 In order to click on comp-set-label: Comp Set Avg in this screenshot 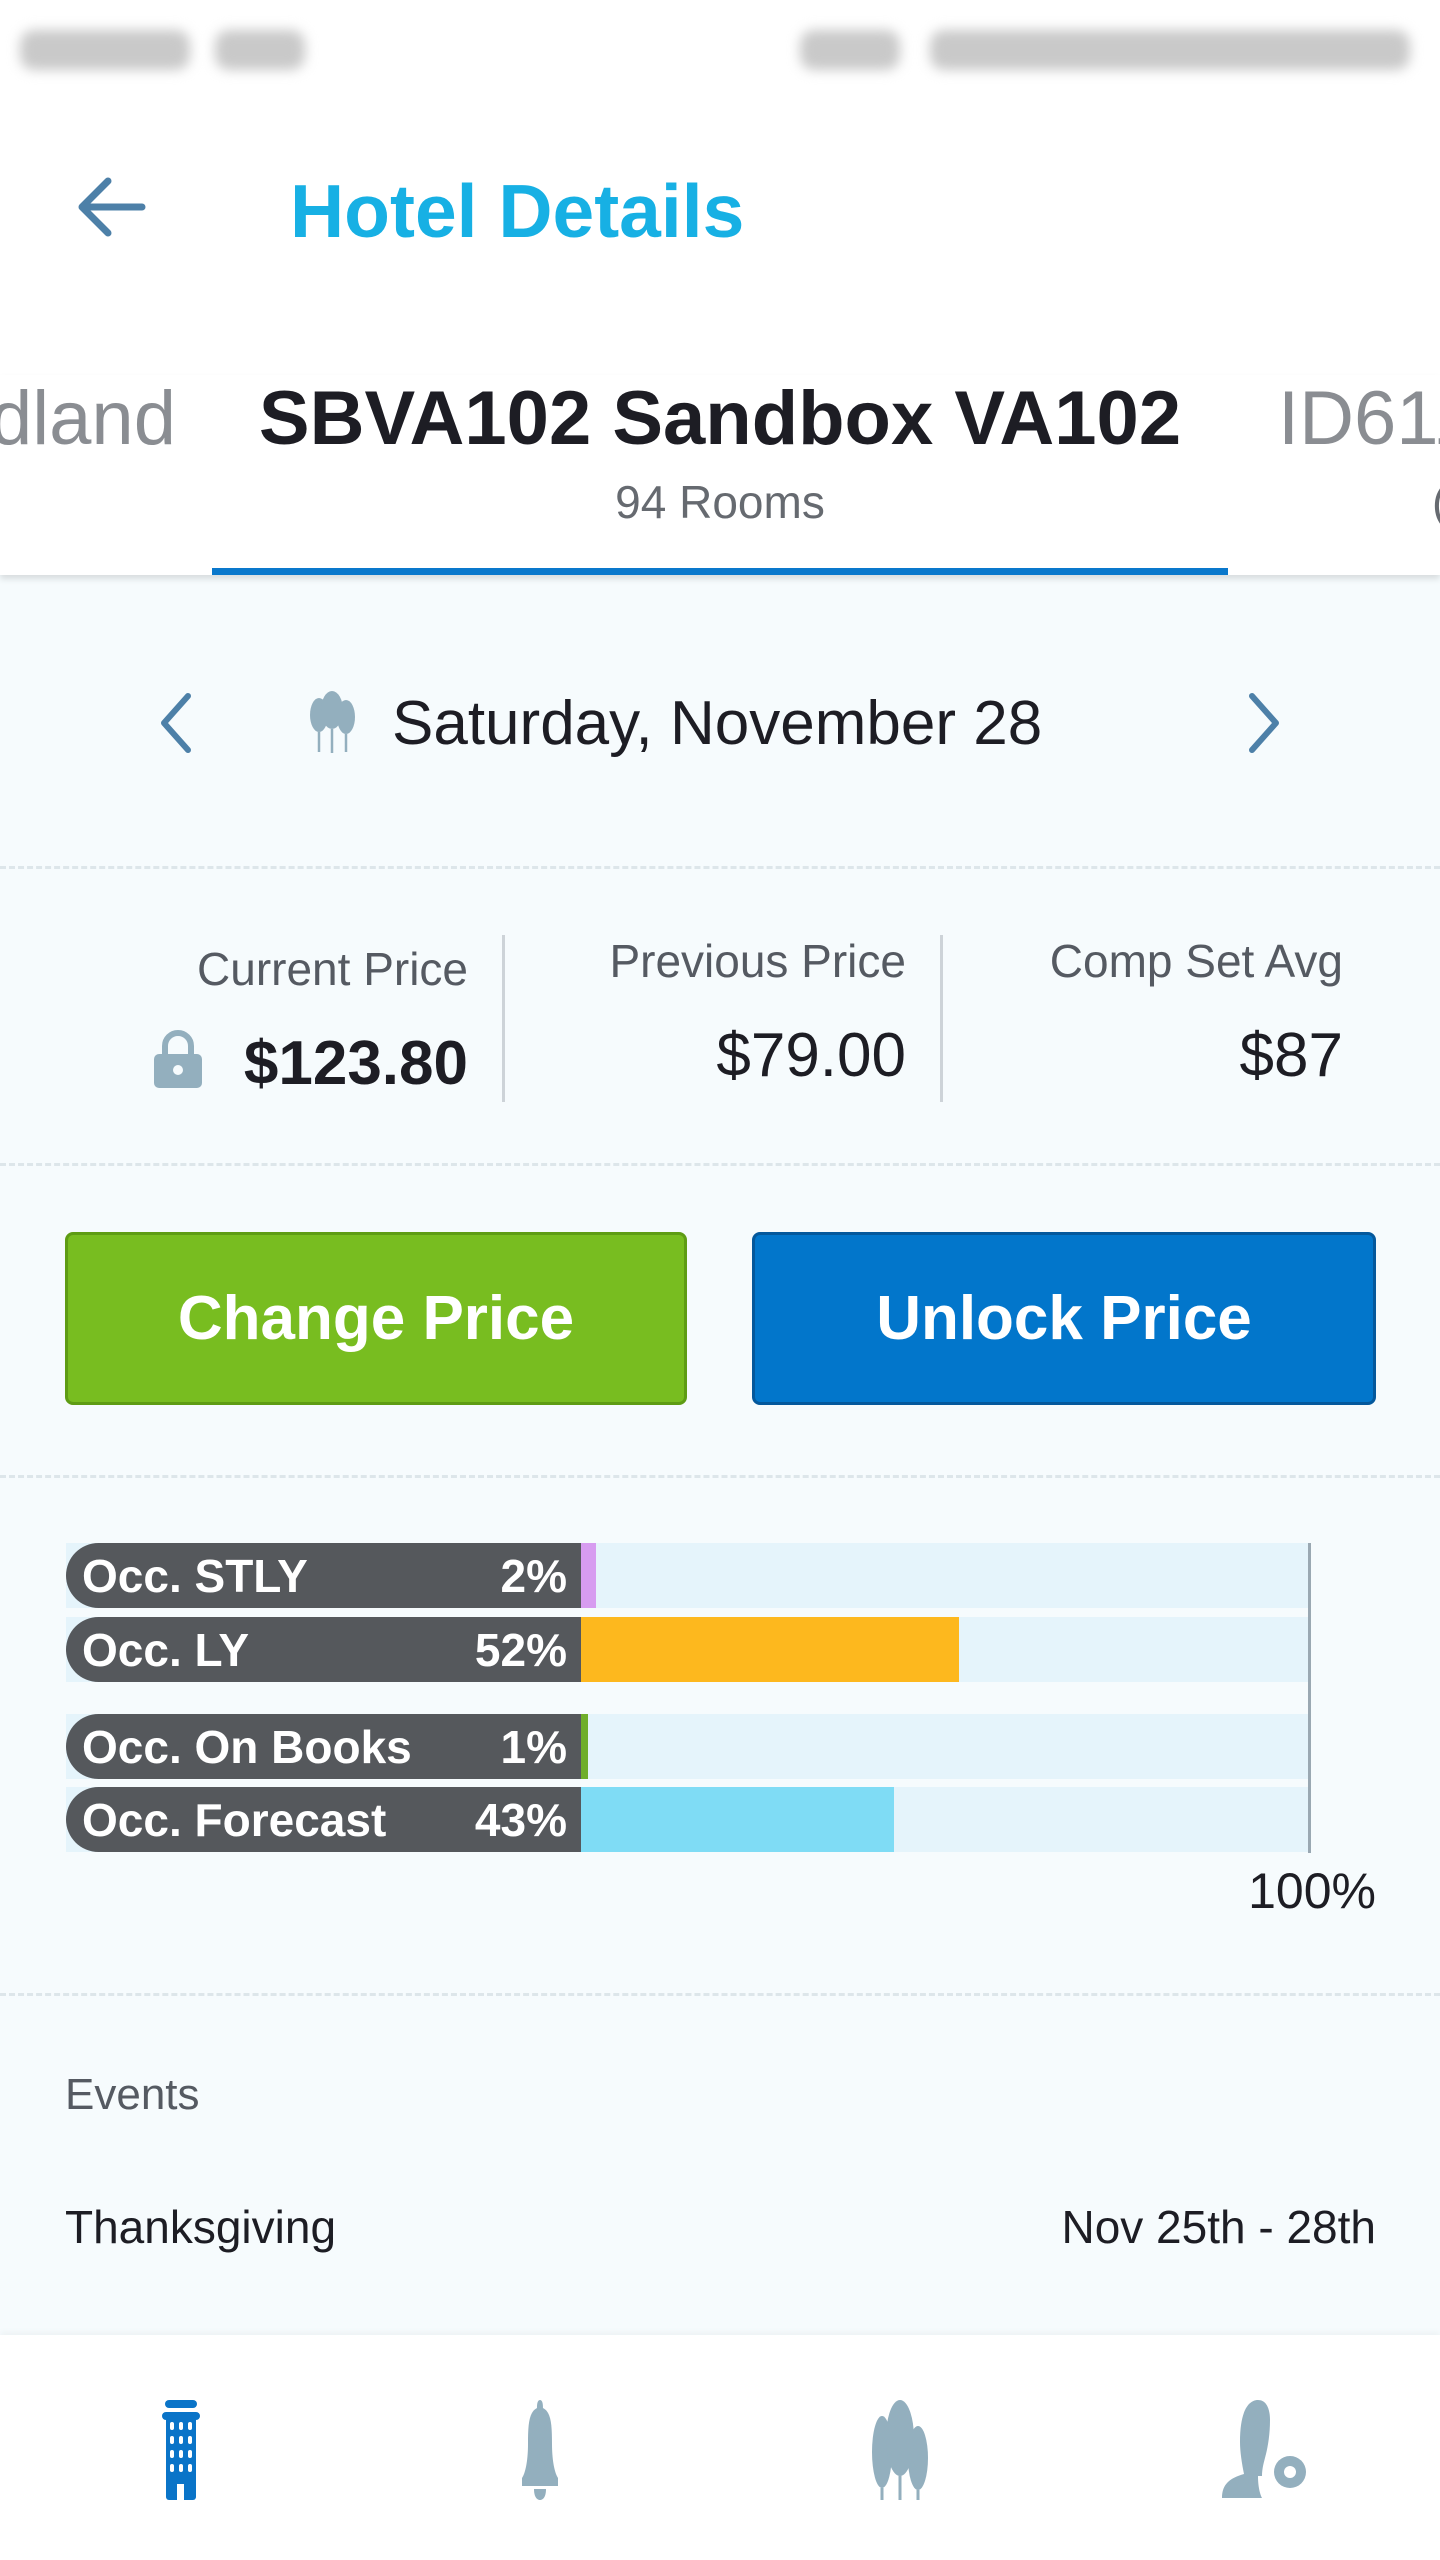, I will do `click(1196, 961)`.